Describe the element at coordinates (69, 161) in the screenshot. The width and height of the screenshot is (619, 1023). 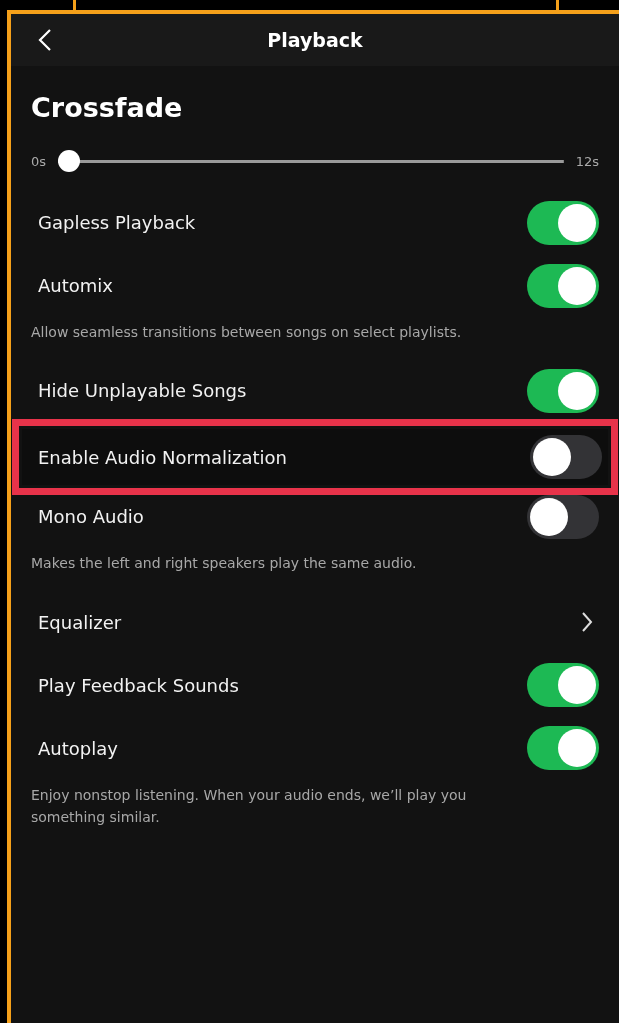
I see `slider-thumb` at that location.